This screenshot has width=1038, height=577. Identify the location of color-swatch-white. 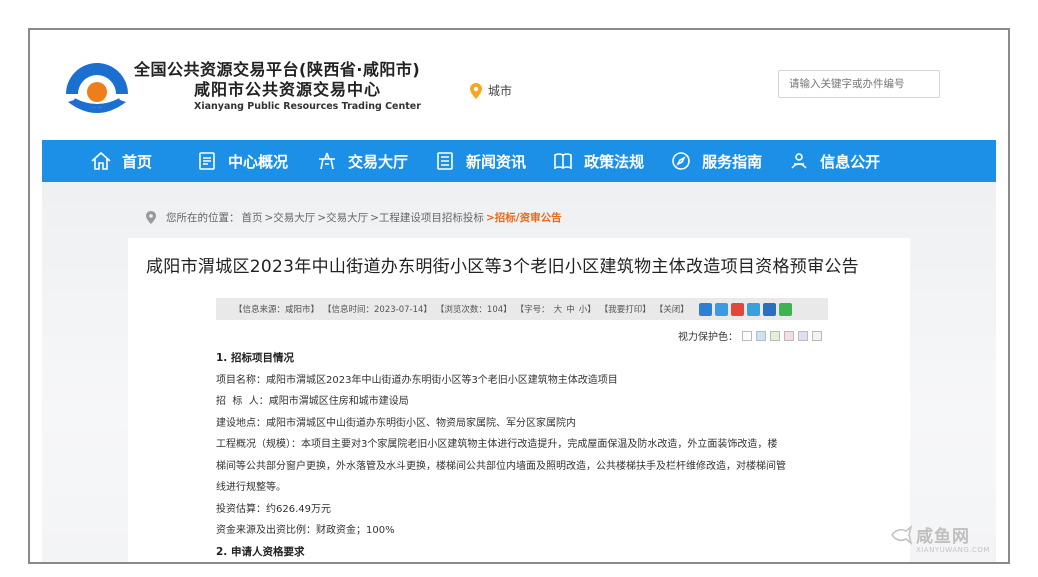
(747, 335).